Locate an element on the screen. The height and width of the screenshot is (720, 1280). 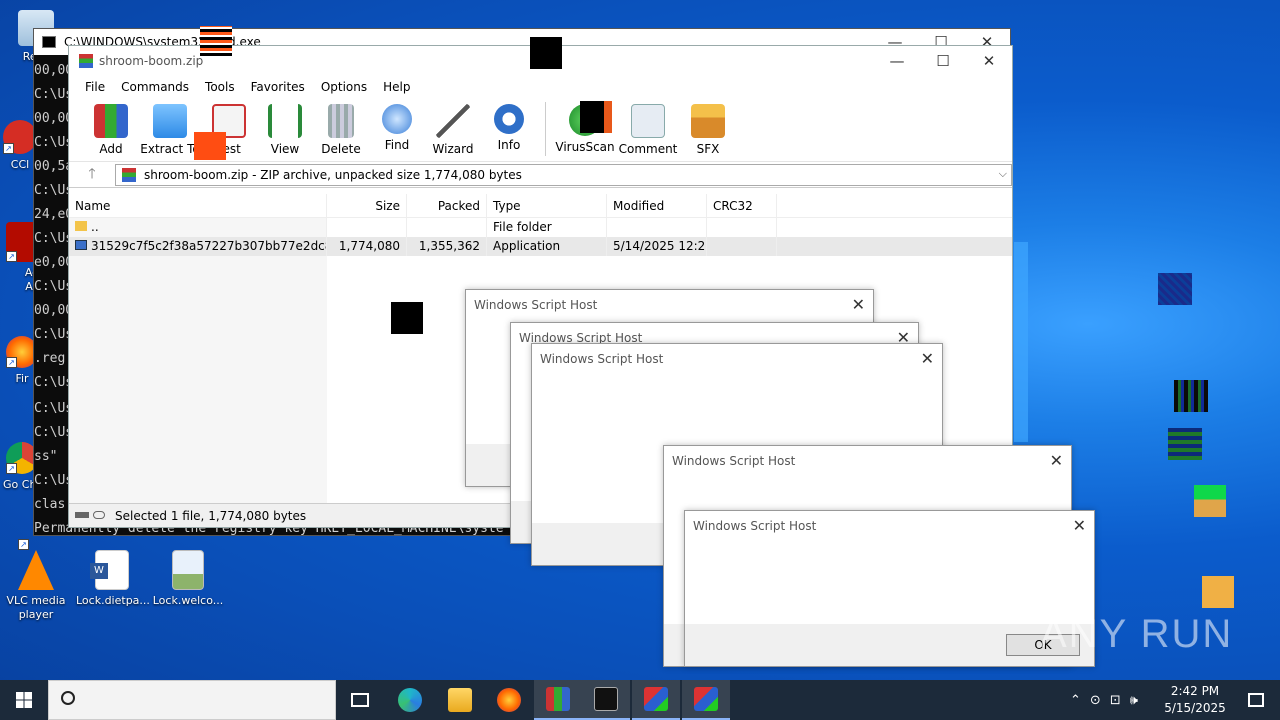
network-icon: ⊡ is located at coordinates (1115, 700).